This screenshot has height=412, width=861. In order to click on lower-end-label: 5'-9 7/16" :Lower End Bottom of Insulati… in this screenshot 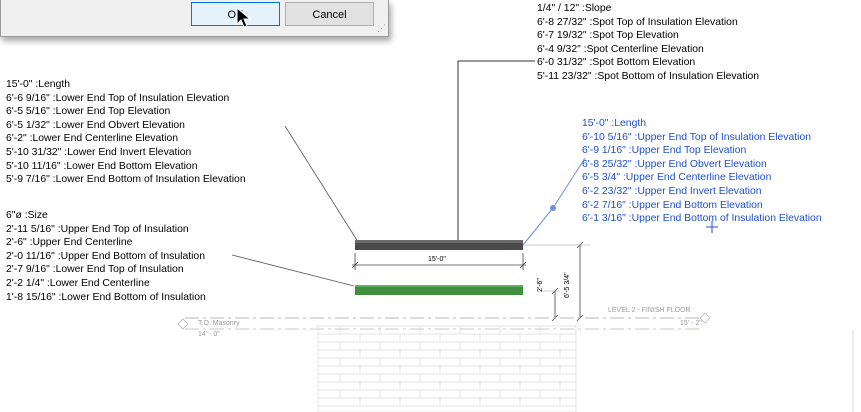, I will do `click(126, 180)`.